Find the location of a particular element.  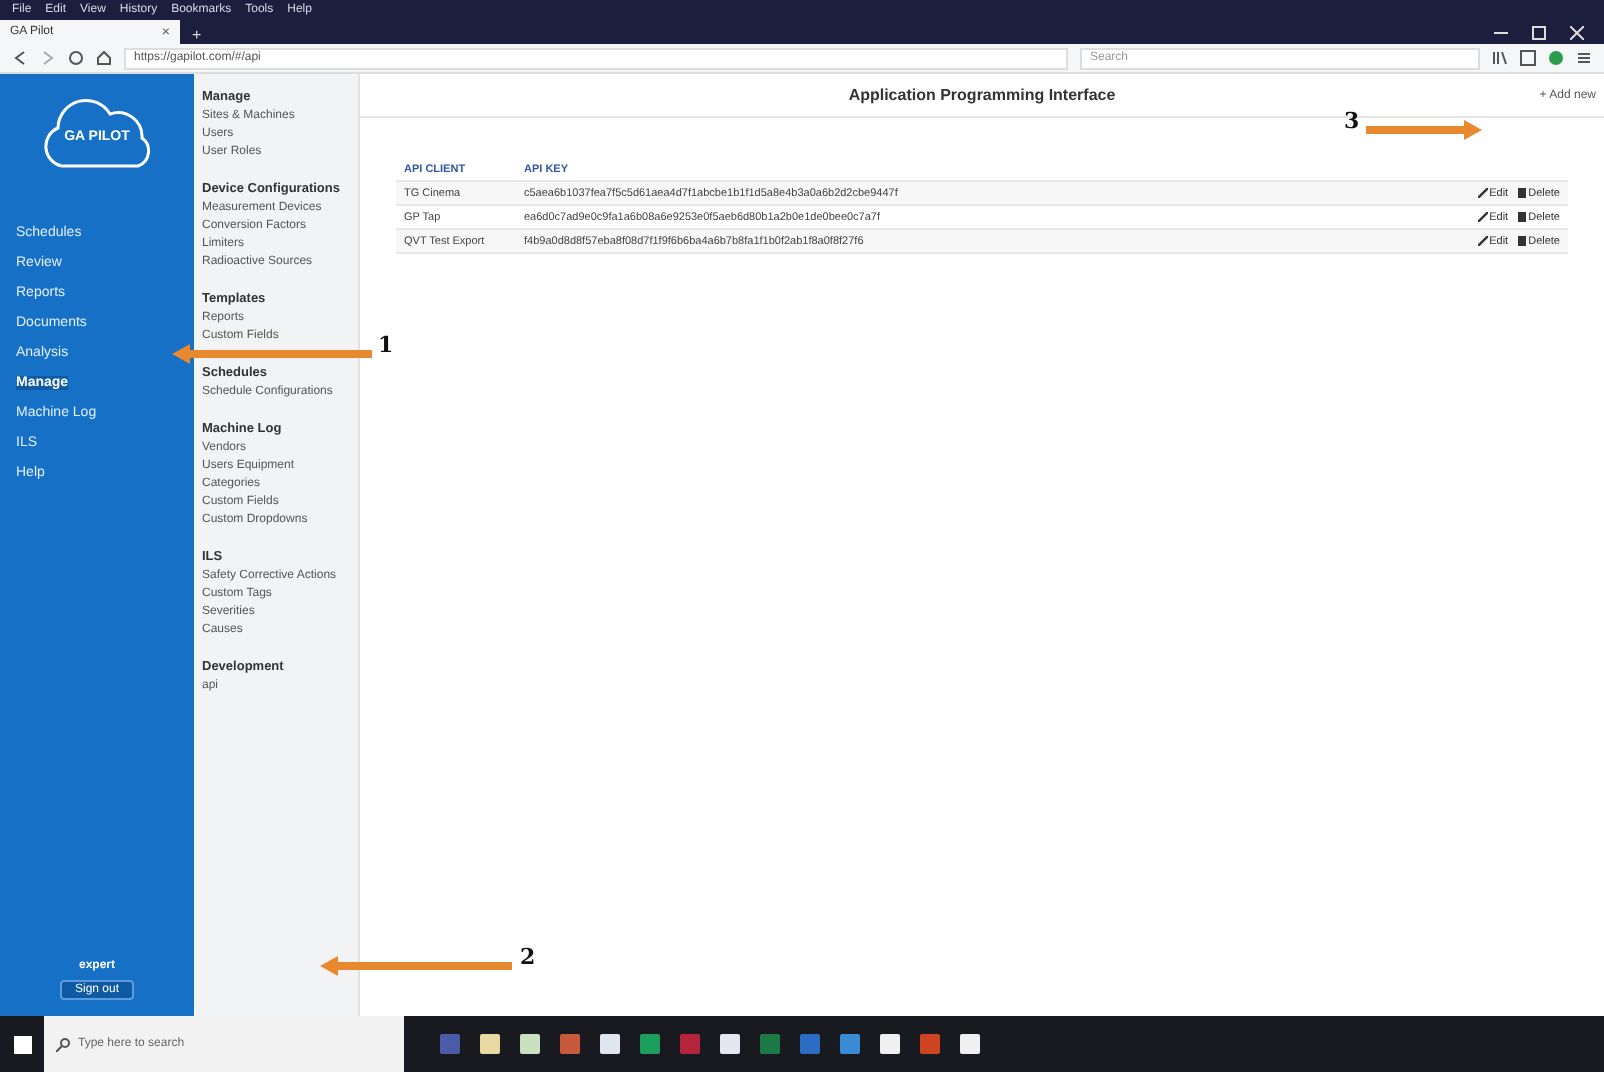

windows-icon is located at coordinates (22, 1044).